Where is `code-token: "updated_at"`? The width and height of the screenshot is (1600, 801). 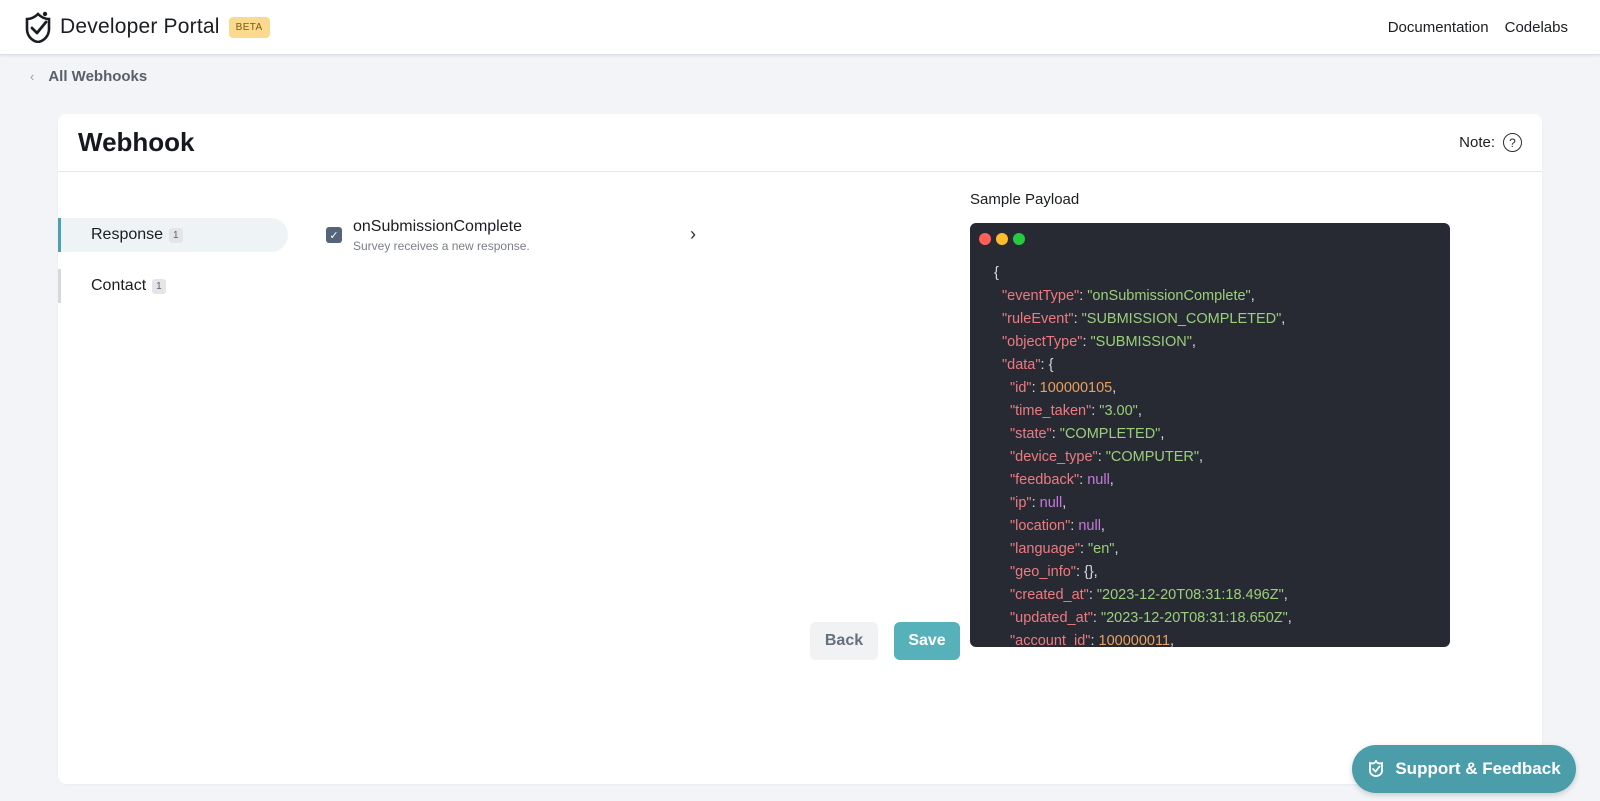 code-token: "updated_at" is located at coordinates (1051, 618).